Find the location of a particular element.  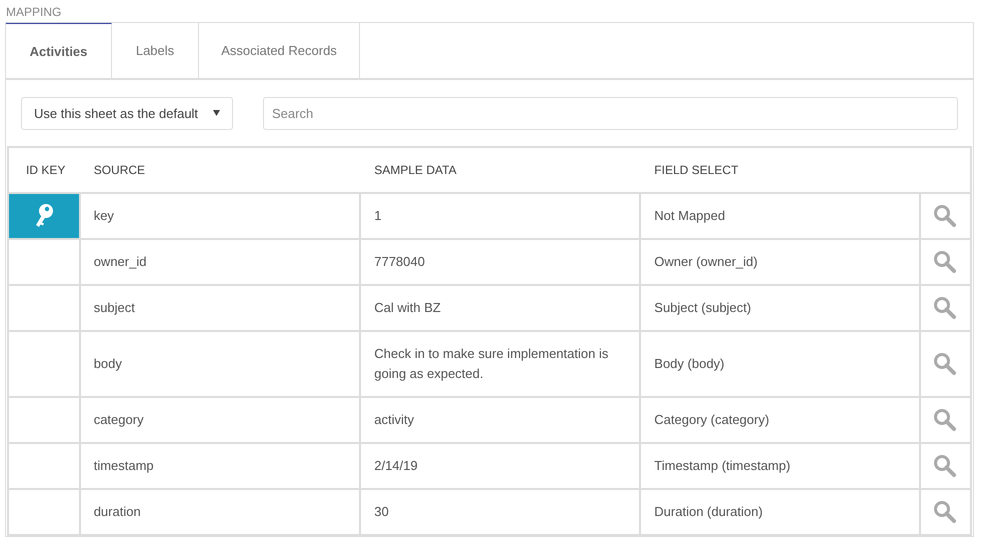

table-cell: body is located at coordinates (108, 363).